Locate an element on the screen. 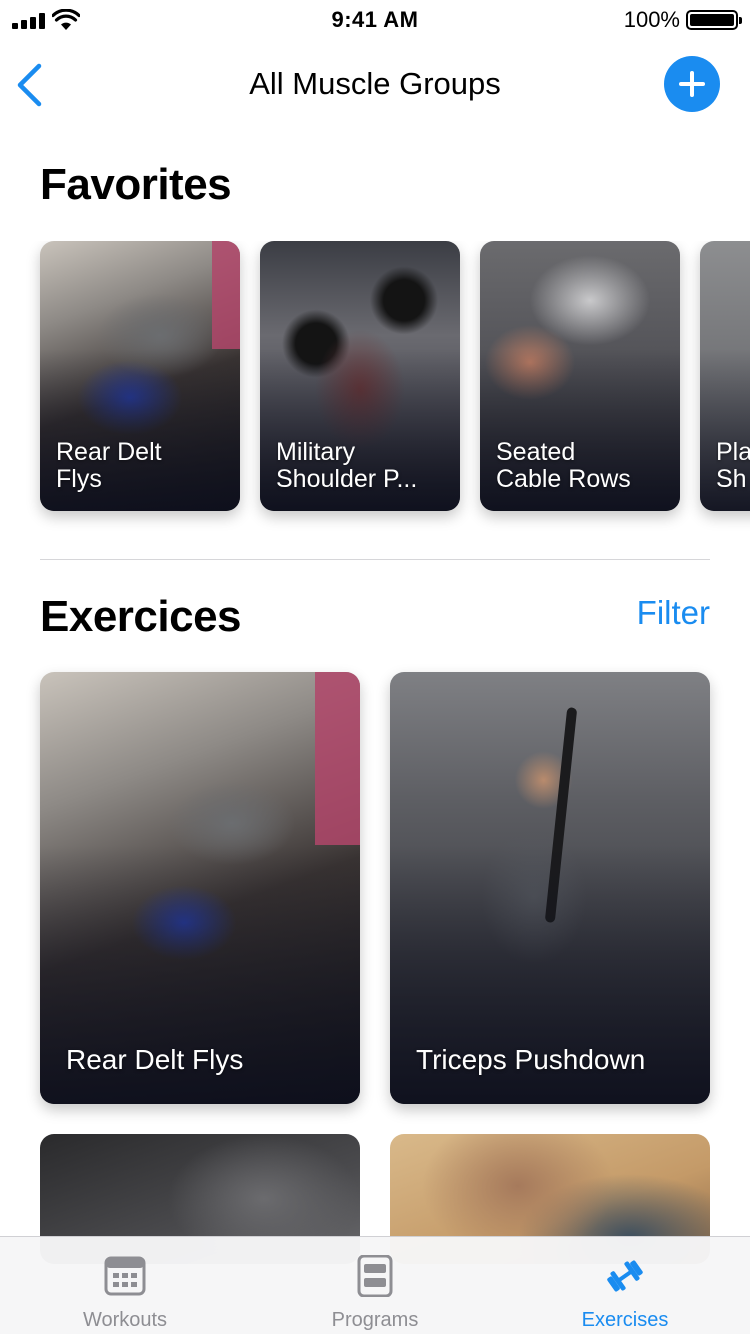  tab-programs: Programs is located at coordinates (375, 1285).